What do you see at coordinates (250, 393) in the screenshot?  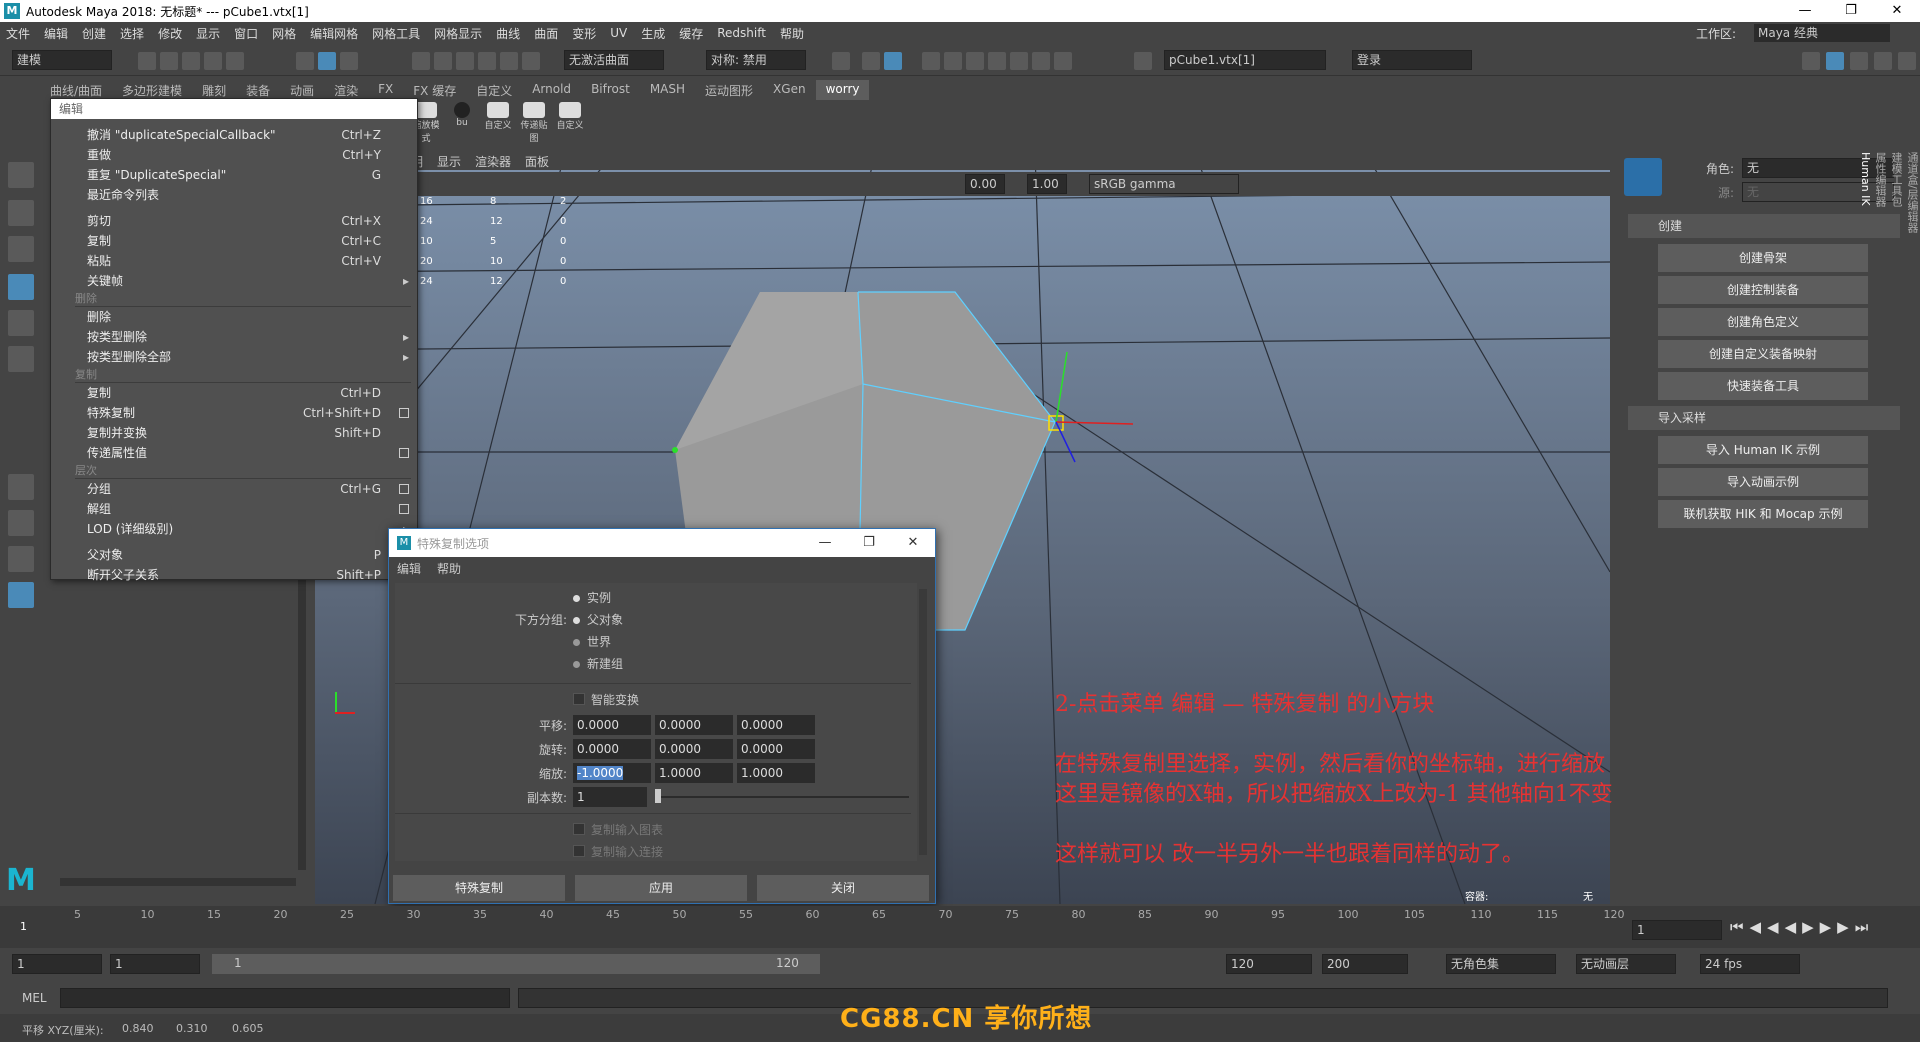 I see `menu-item-duplicate: 复制 Ctrl+D` at bounding box center [250, 393].